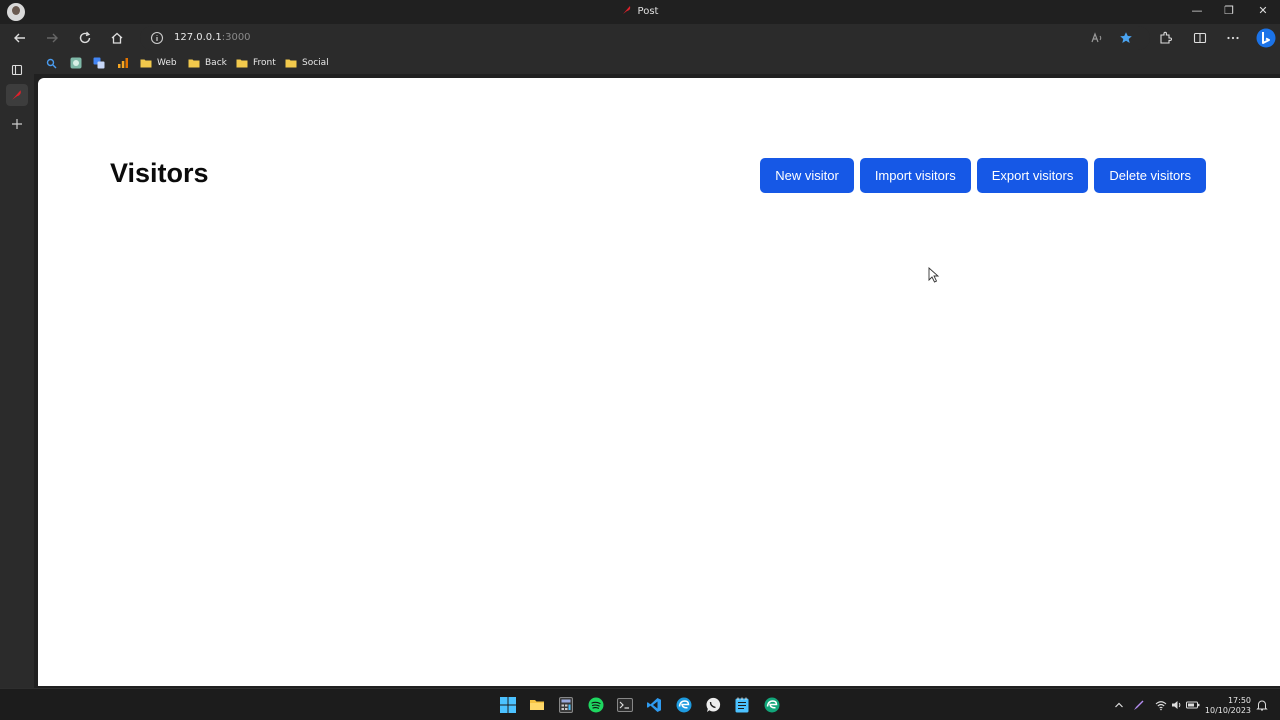  I want to click on extensions-button, so click(1165, 38).